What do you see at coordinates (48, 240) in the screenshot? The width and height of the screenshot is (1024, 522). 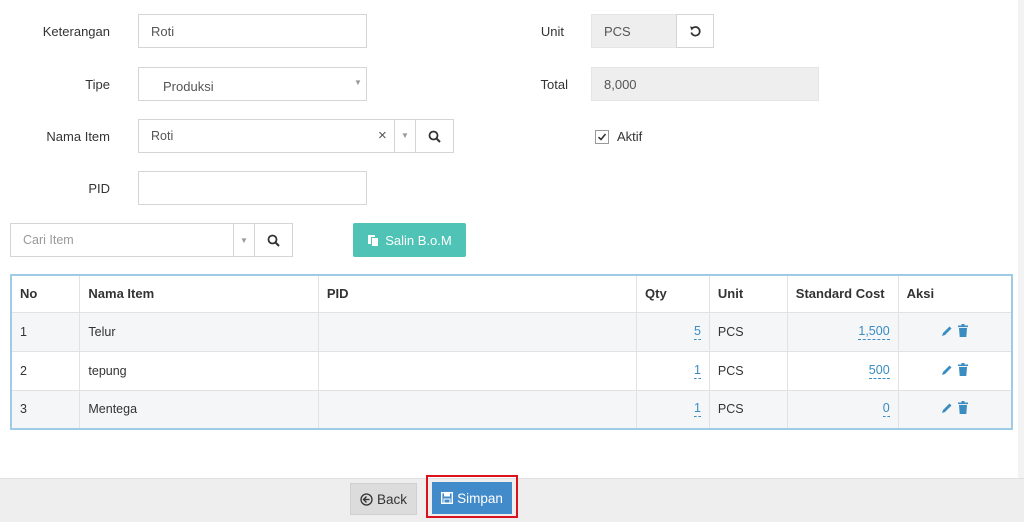 I see `cari-item-placeholder: Cari Item` at bounding box center [48, 240].